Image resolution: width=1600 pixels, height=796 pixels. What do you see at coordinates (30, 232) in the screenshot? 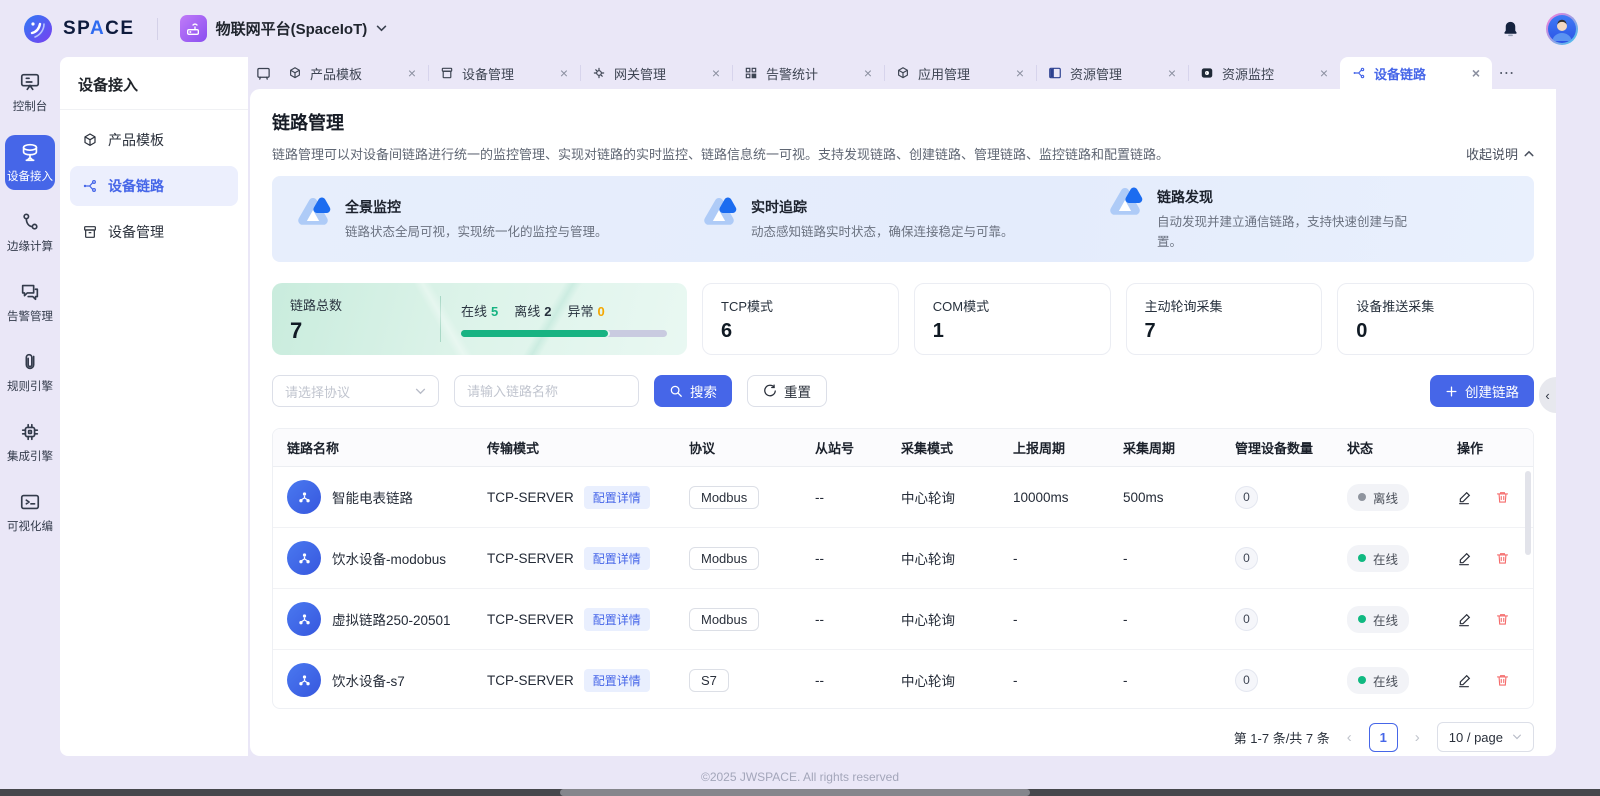
I see `nav-rail-item-edge-computing: 边缘计算` at bounding box center [30, 232].